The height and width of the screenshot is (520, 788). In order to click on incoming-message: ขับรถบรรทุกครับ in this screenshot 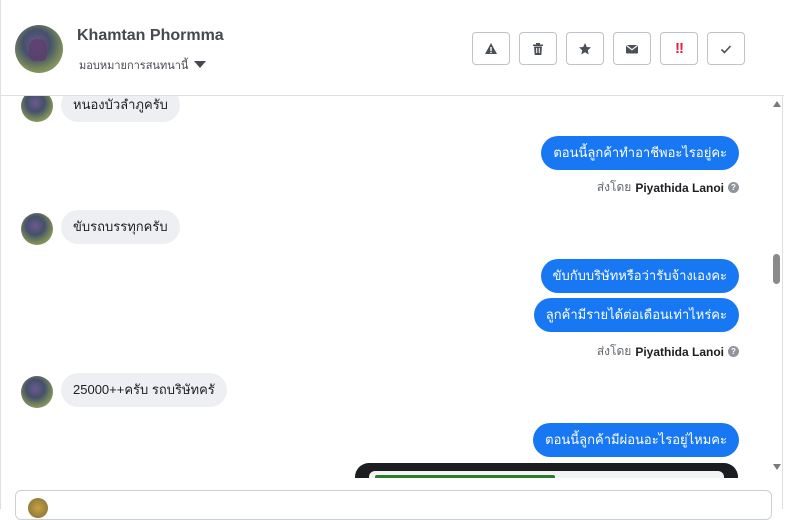, I will do `click(120, 227)`.